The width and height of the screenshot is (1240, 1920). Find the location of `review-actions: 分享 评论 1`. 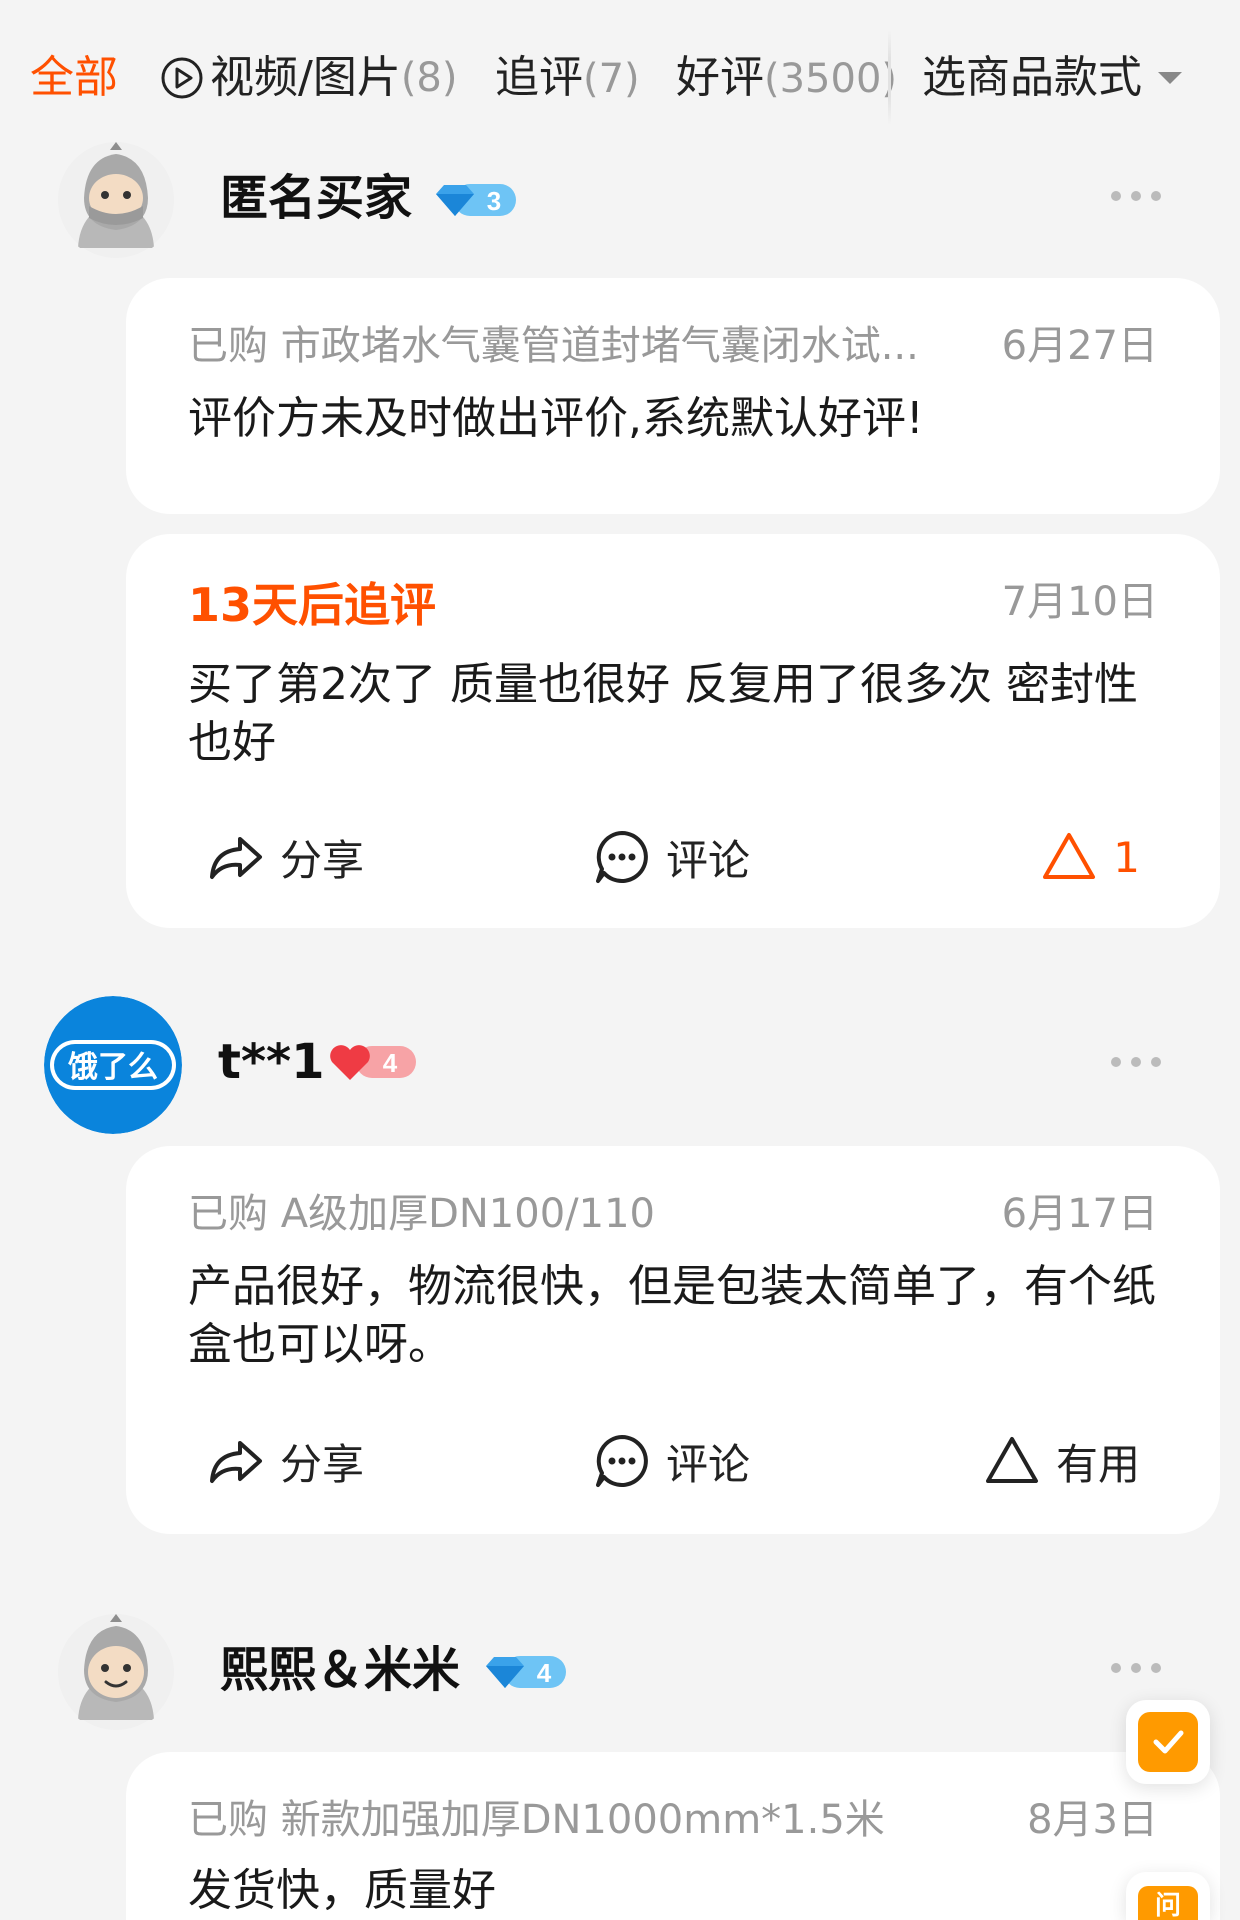

review-actions: 分享 评论 1 is located at coordinates (673, 857).